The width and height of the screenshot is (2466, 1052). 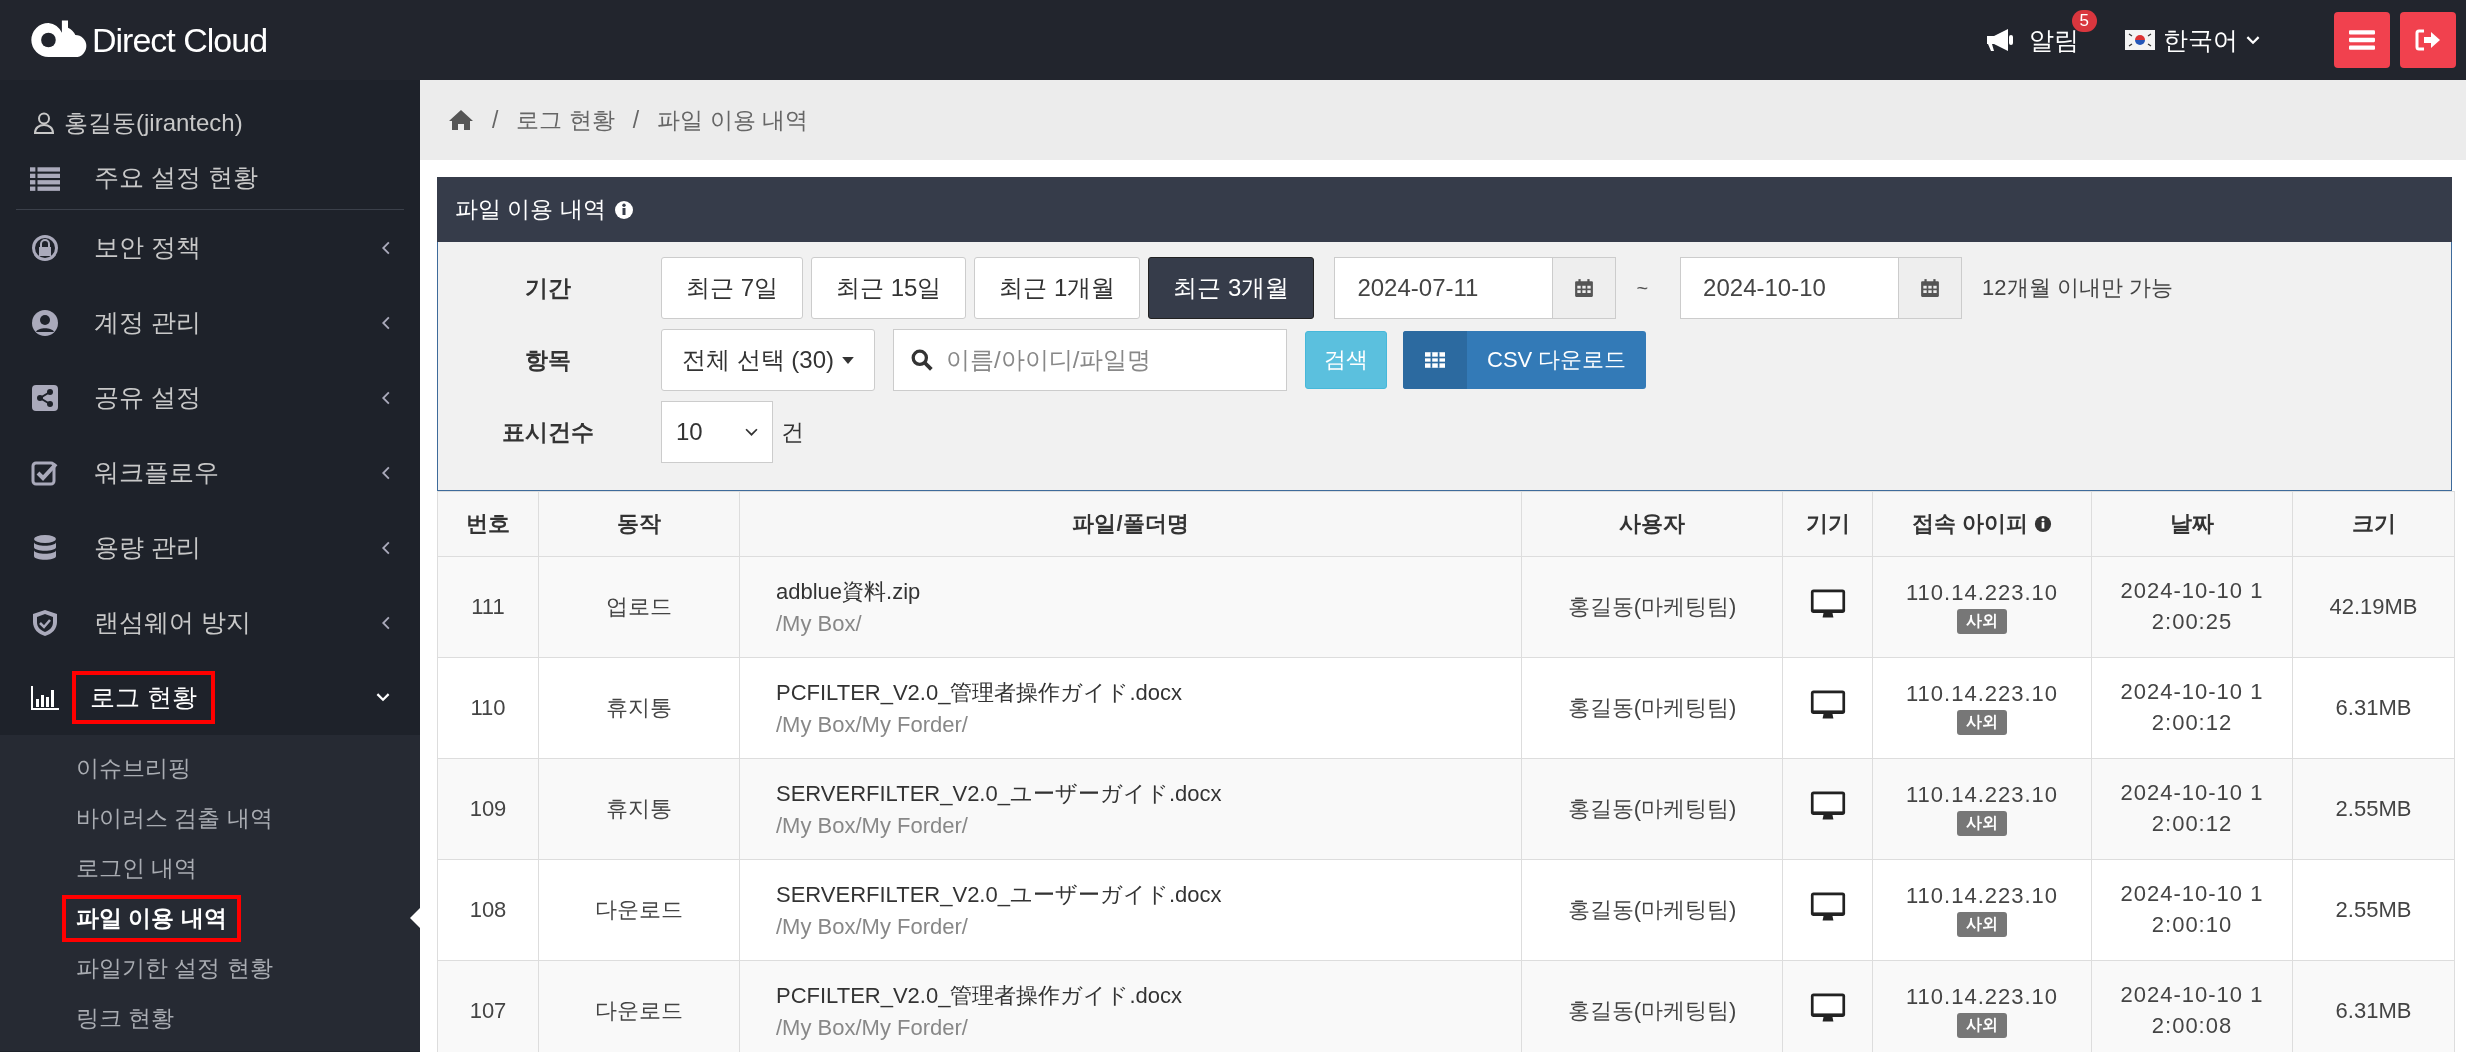 What do you see at coordinates (999, 794) in the screenshot?
I see `file-name: SERVERFILTER_V2.0_ユーザーガイド.docx` at bounding box center [999, 794].